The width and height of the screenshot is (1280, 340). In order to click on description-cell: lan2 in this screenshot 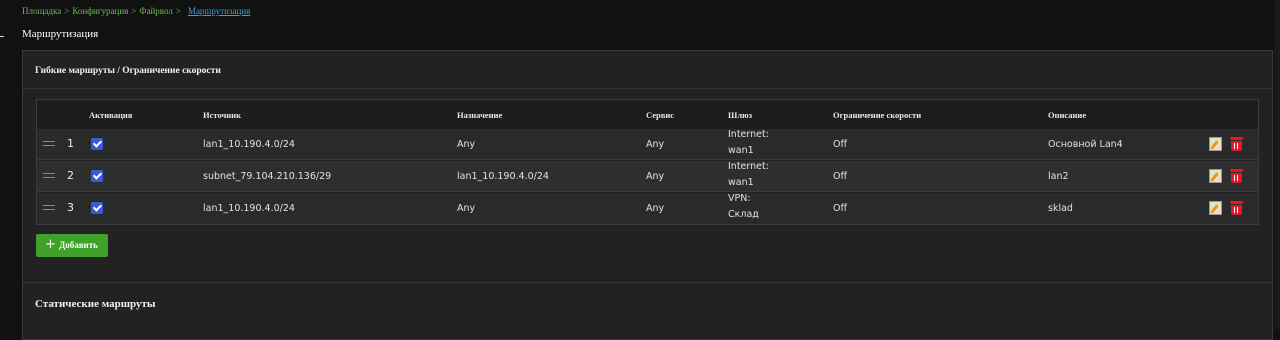, I will do `click(1058, 176)`.